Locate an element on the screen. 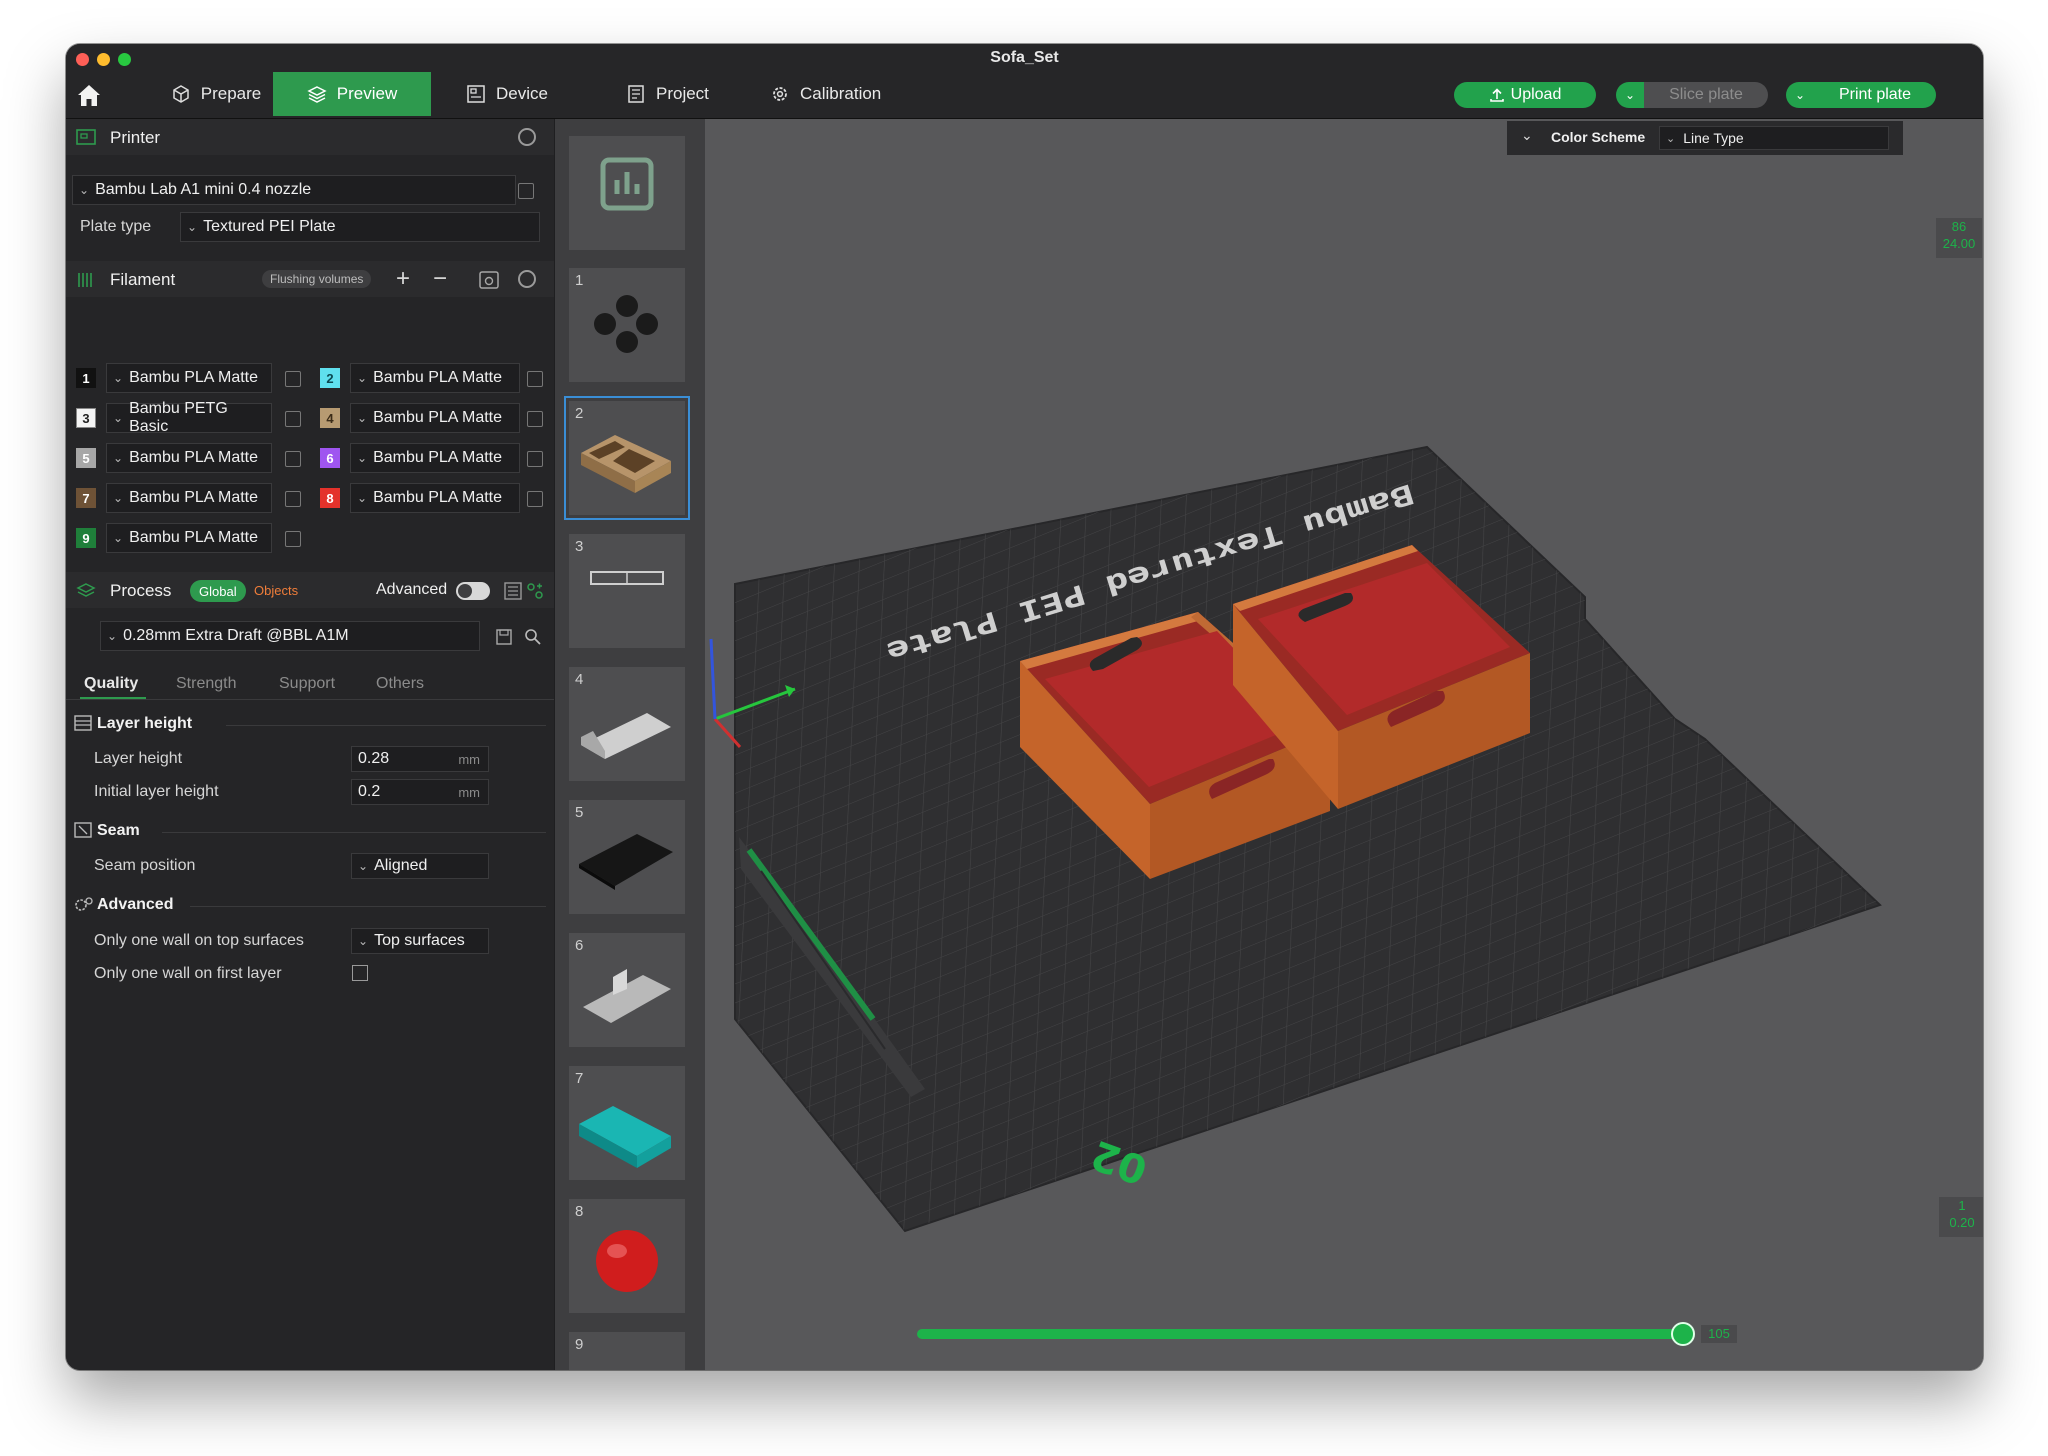 This screenshot has height=1456, width=2048. filament-5-edit-icon is located at coordinates (293, 459).